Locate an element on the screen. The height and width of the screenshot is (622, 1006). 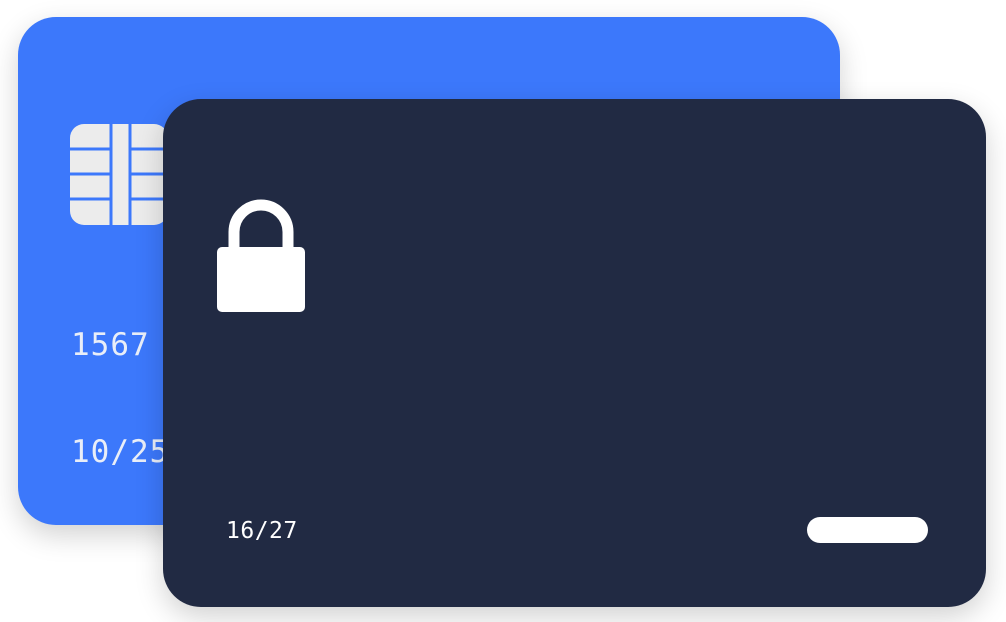
chip-icon is located at coordinates (119, 174).